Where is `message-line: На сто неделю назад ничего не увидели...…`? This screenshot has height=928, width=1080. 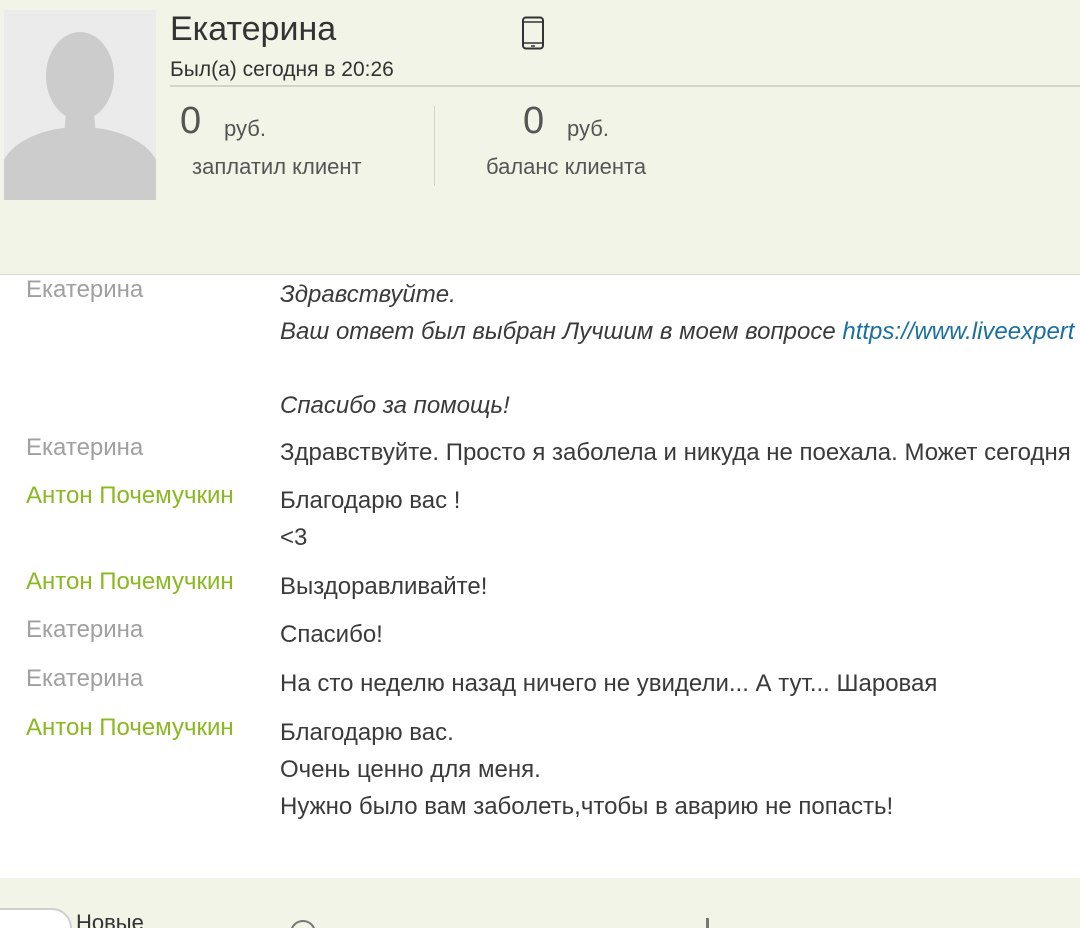
message-line: На сто неделю назад ничего не увидели...… is located at coordinates (609, 683).